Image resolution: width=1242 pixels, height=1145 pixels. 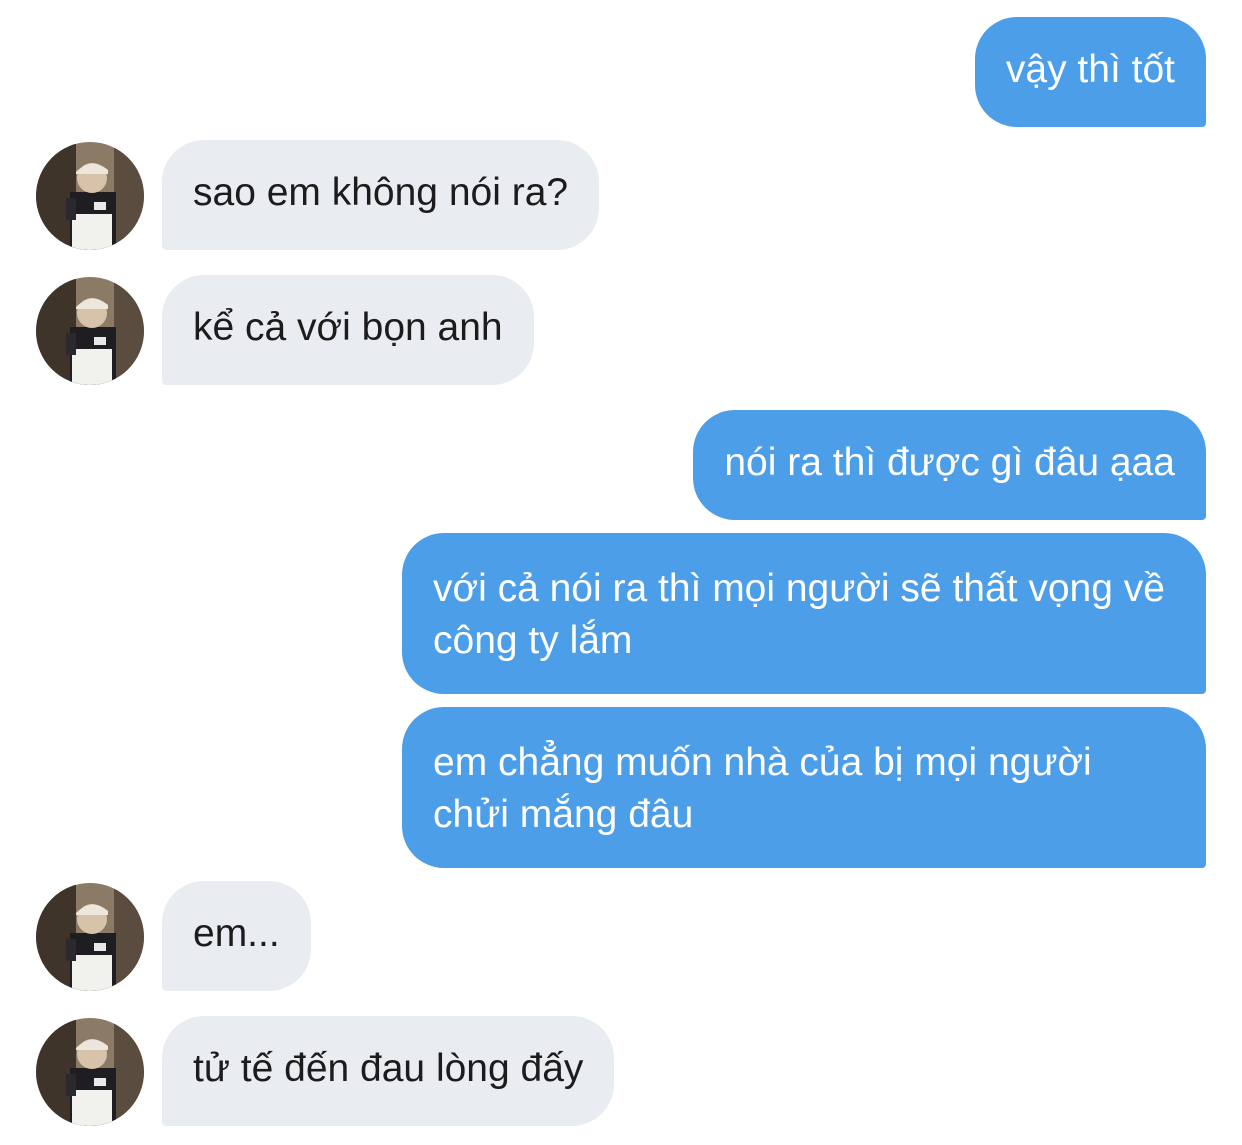 I want to click on incoming-message-bubble: tử tế đến đau lòng đấy, so click(x=388, y=1071).